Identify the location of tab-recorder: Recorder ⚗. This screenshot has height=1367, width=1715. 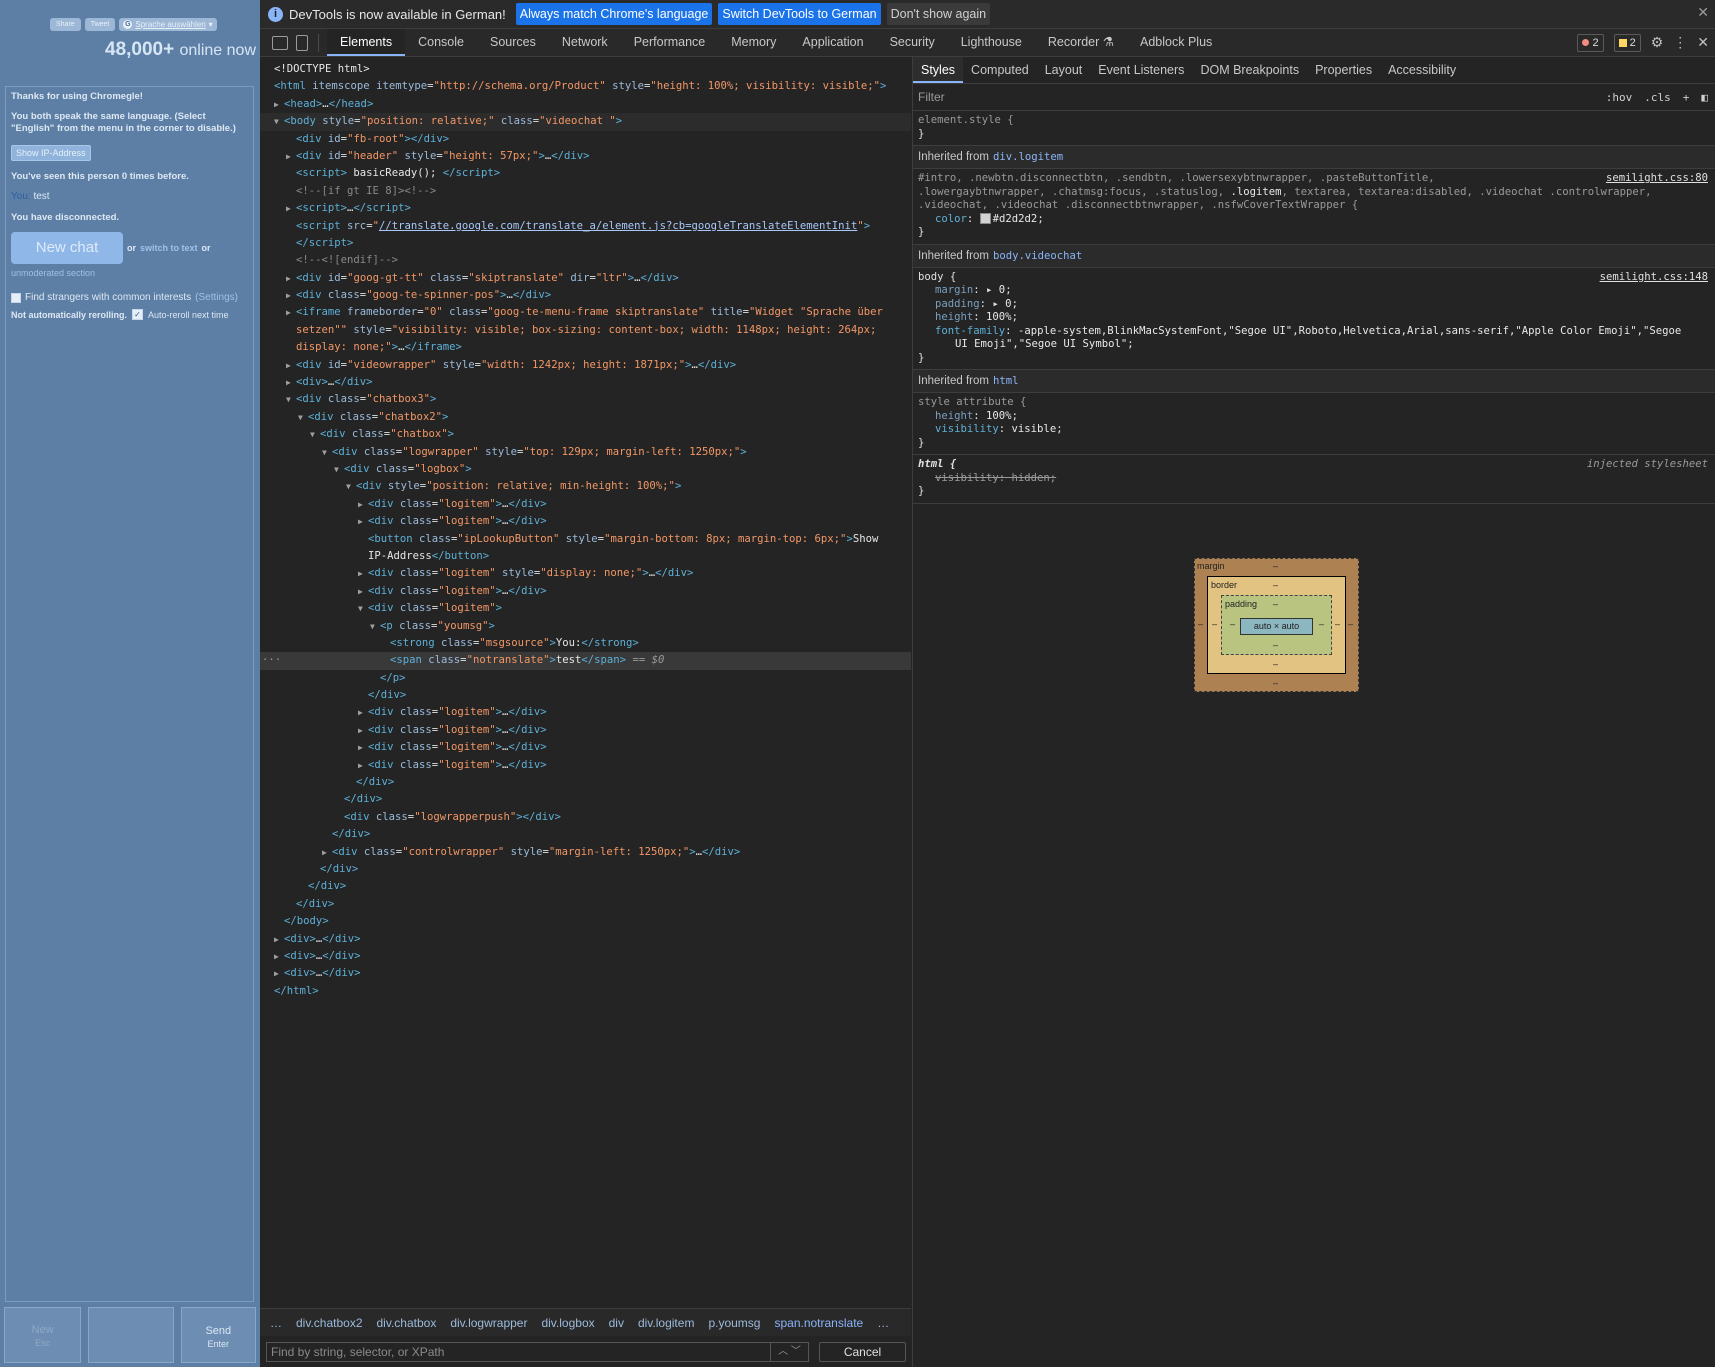
(1081, 42).